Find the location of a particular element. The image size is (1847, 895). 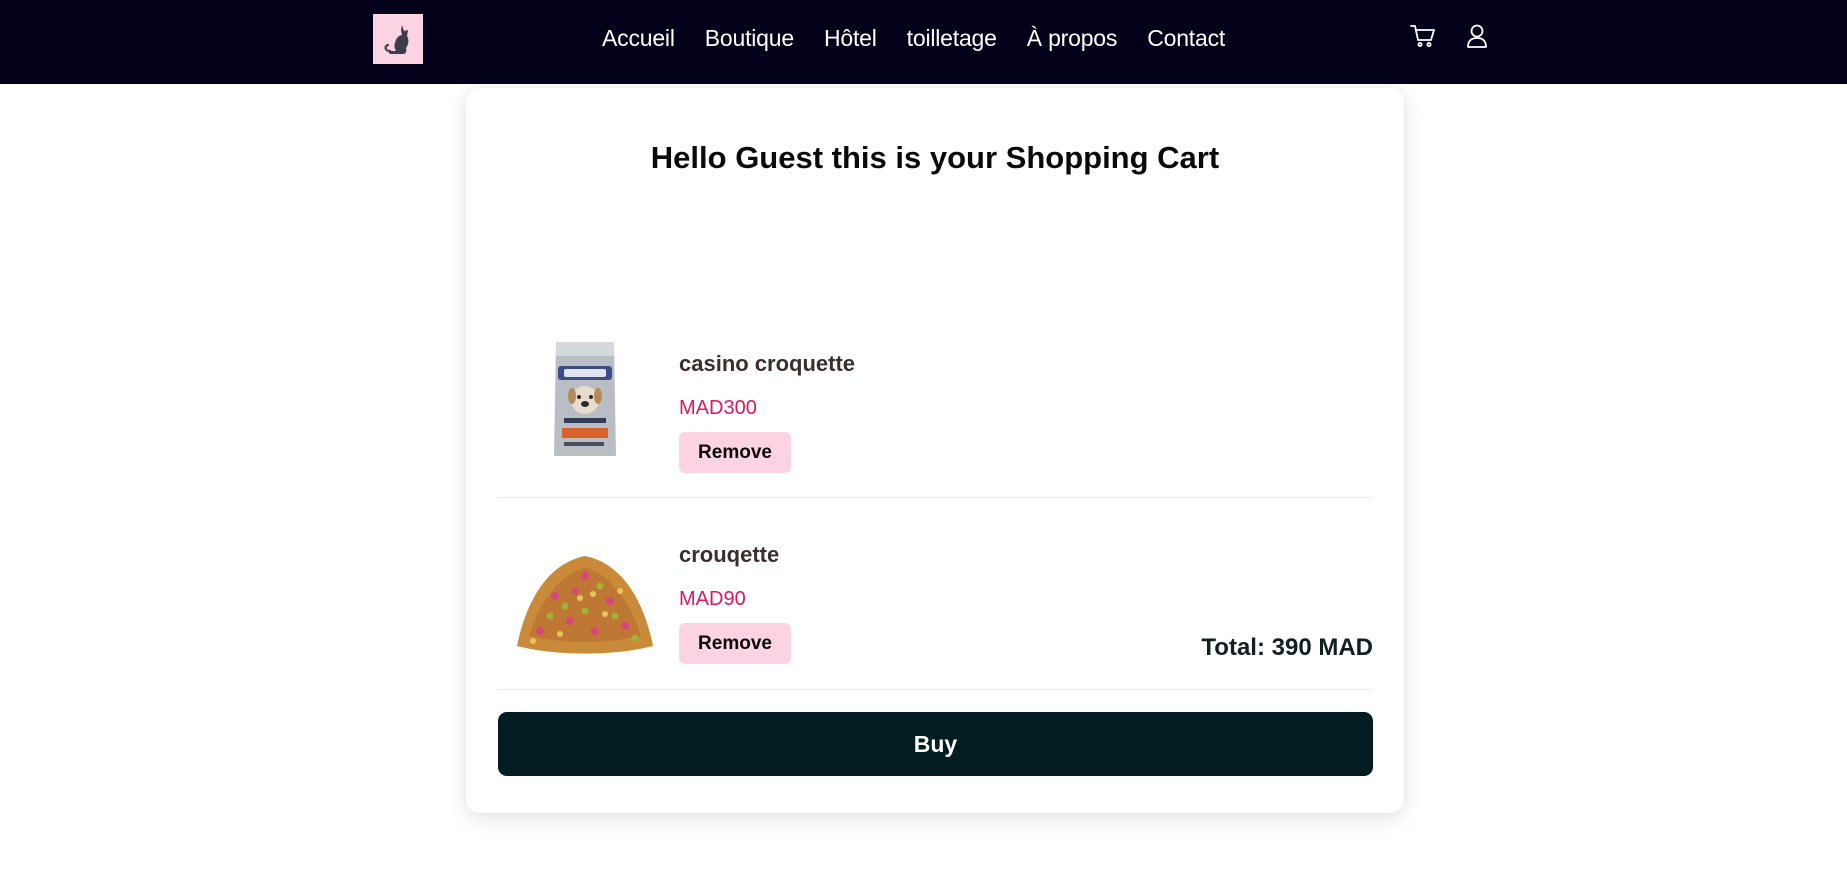

kibble-pile-image is located at coordinates (585, 605).